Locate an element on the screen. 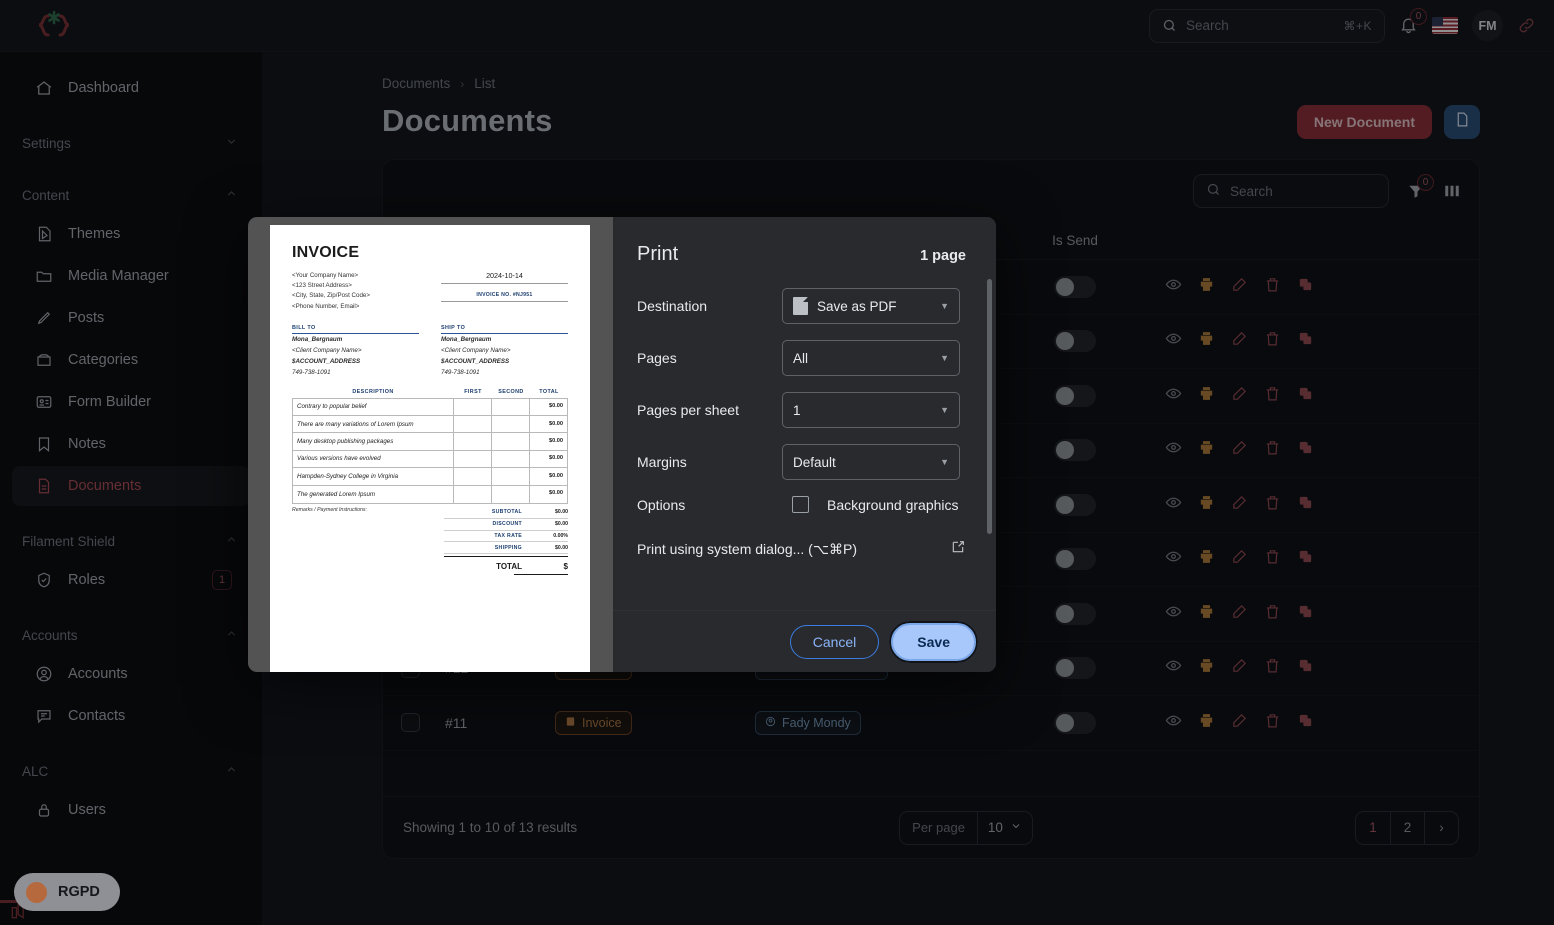 Image resolution: width=1554 pixels, height=925 pixels. app-logo is located at coordinates (54, 26).